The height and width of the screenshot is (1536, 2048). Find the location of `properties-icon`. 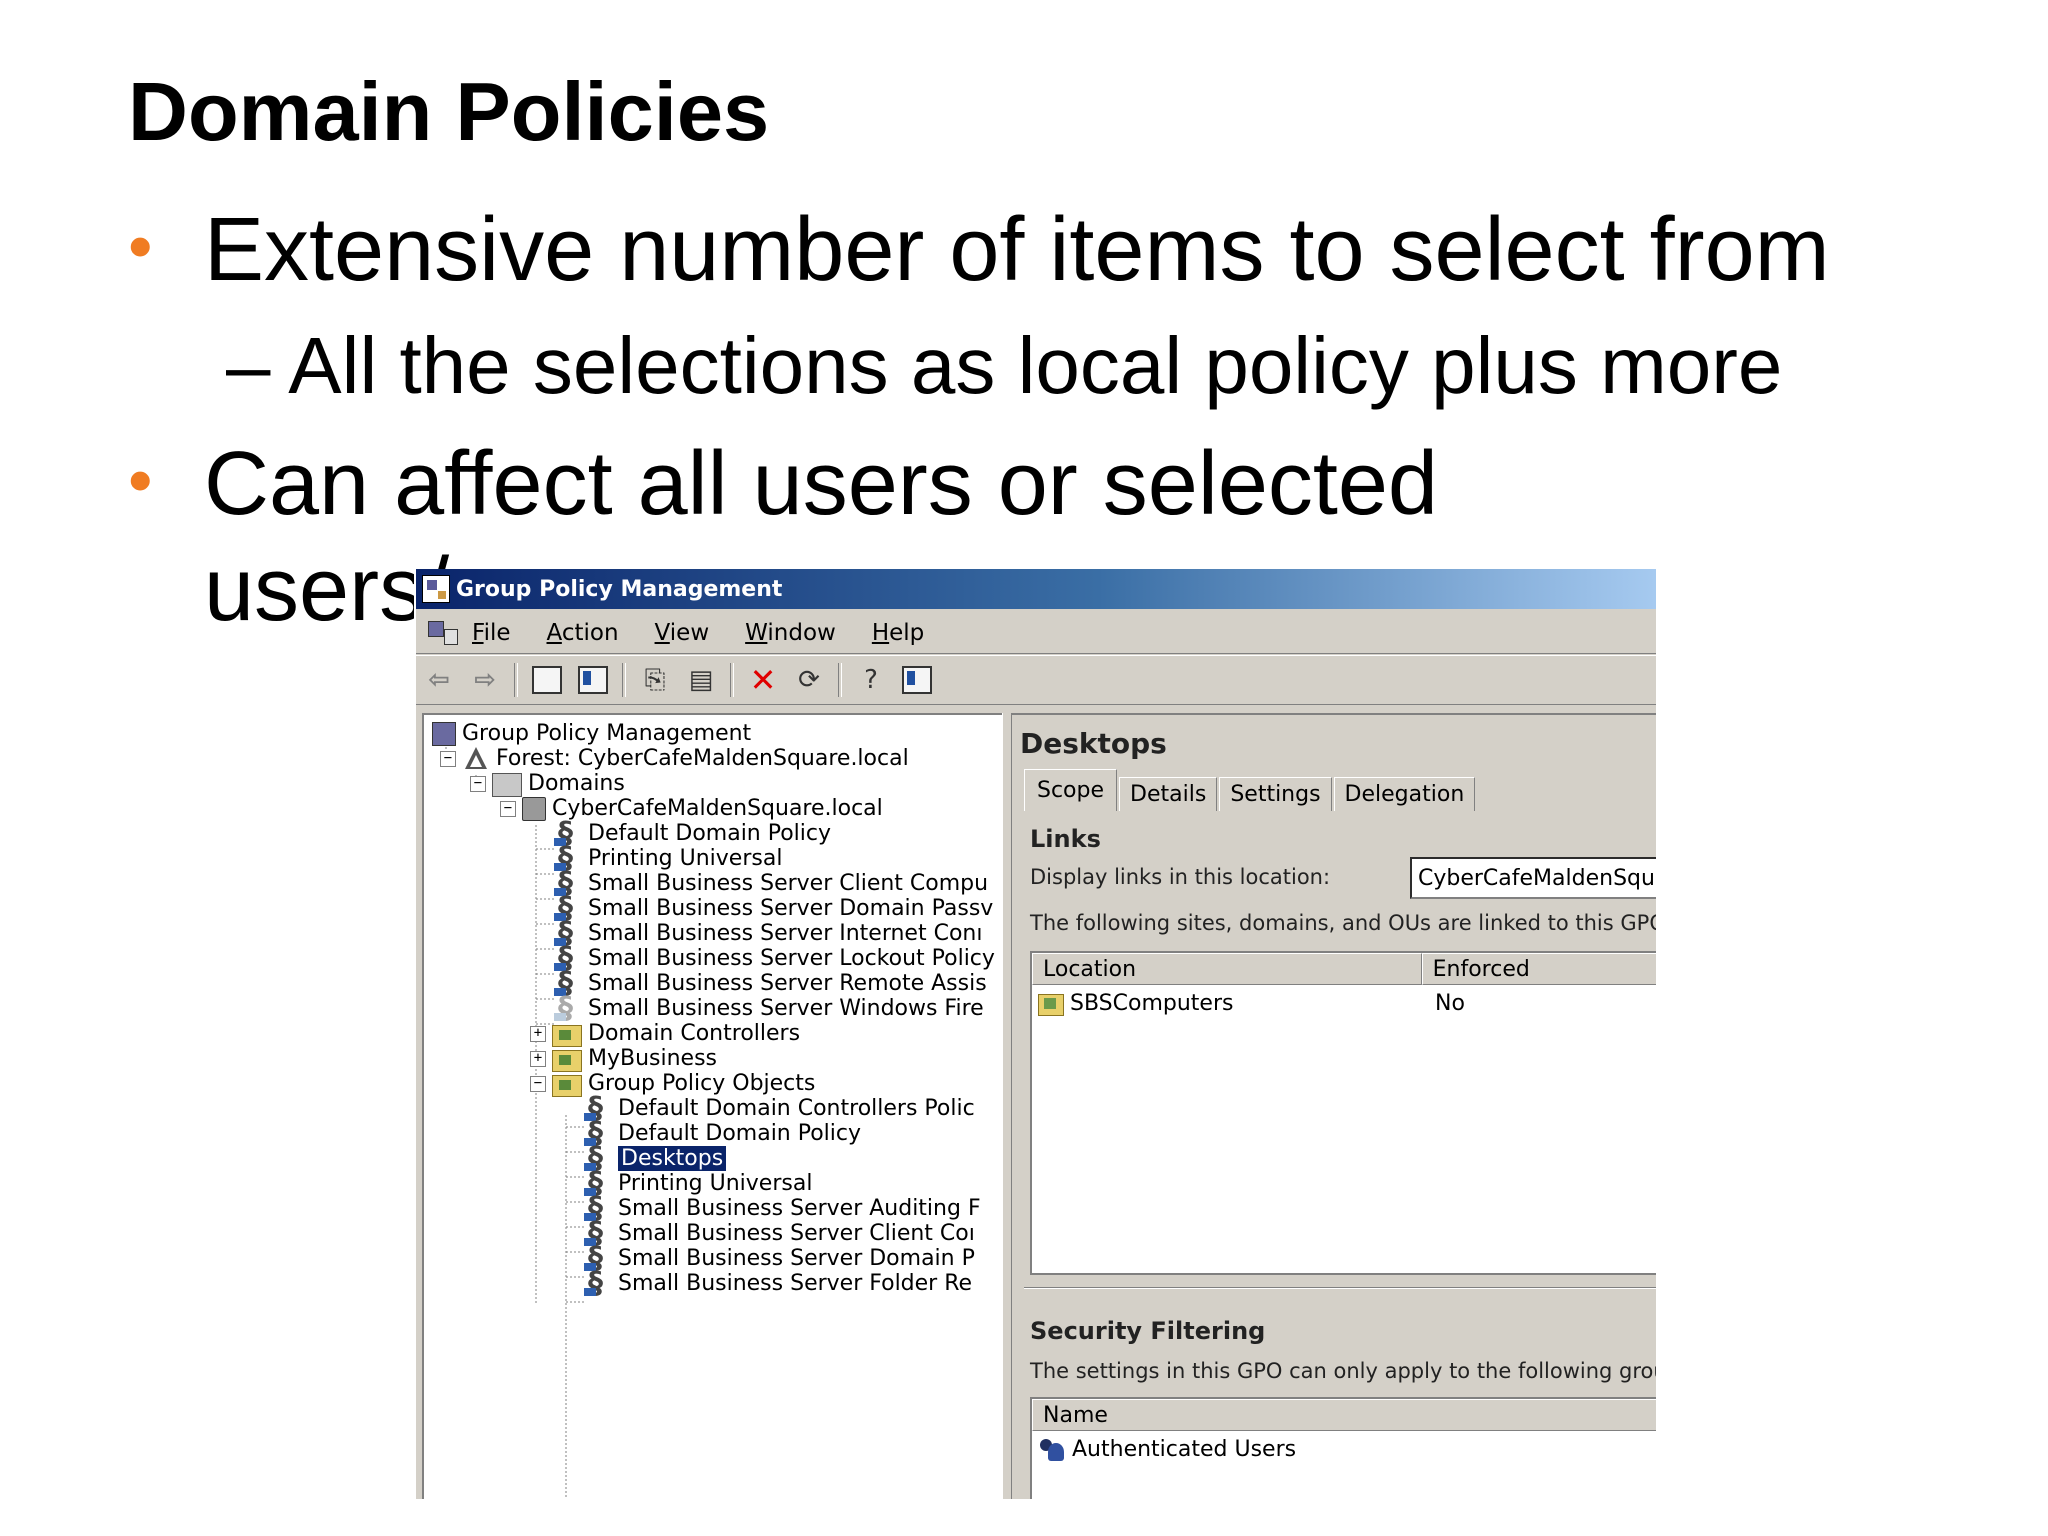

properties-icon is located at coordinates (917, 680).